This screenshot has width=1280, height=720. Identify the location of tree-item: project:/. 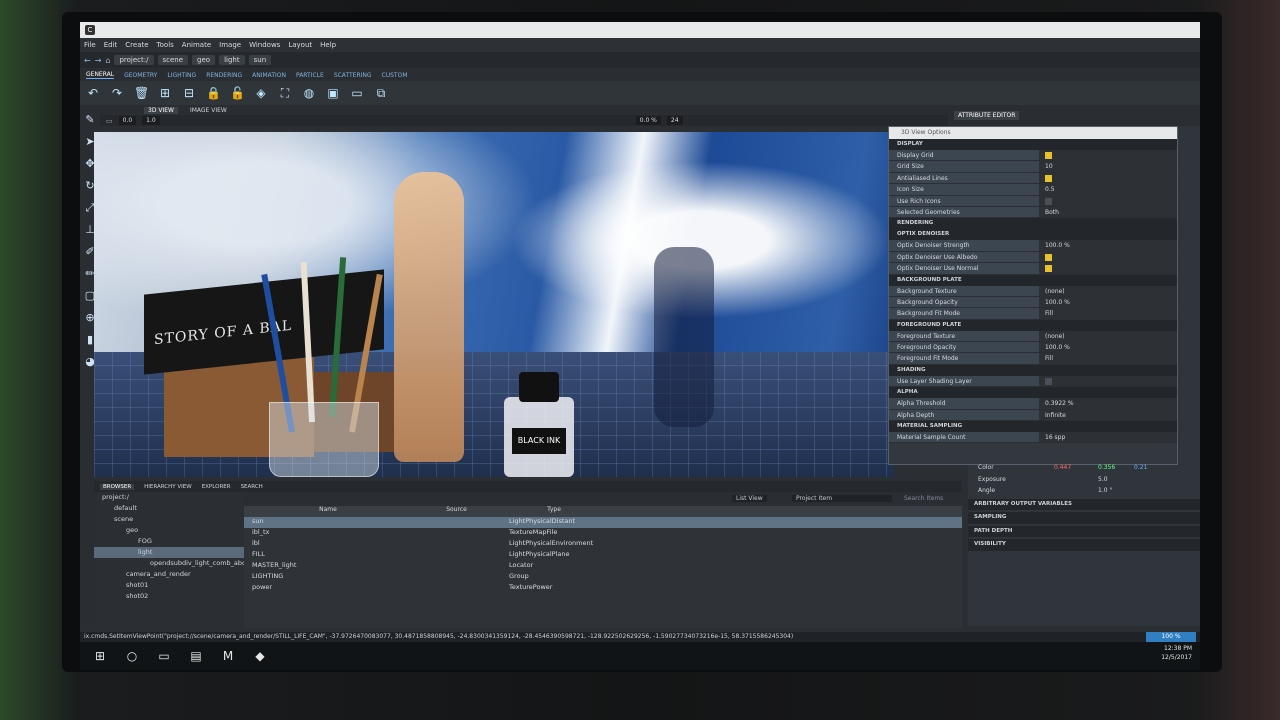
(169, 497).